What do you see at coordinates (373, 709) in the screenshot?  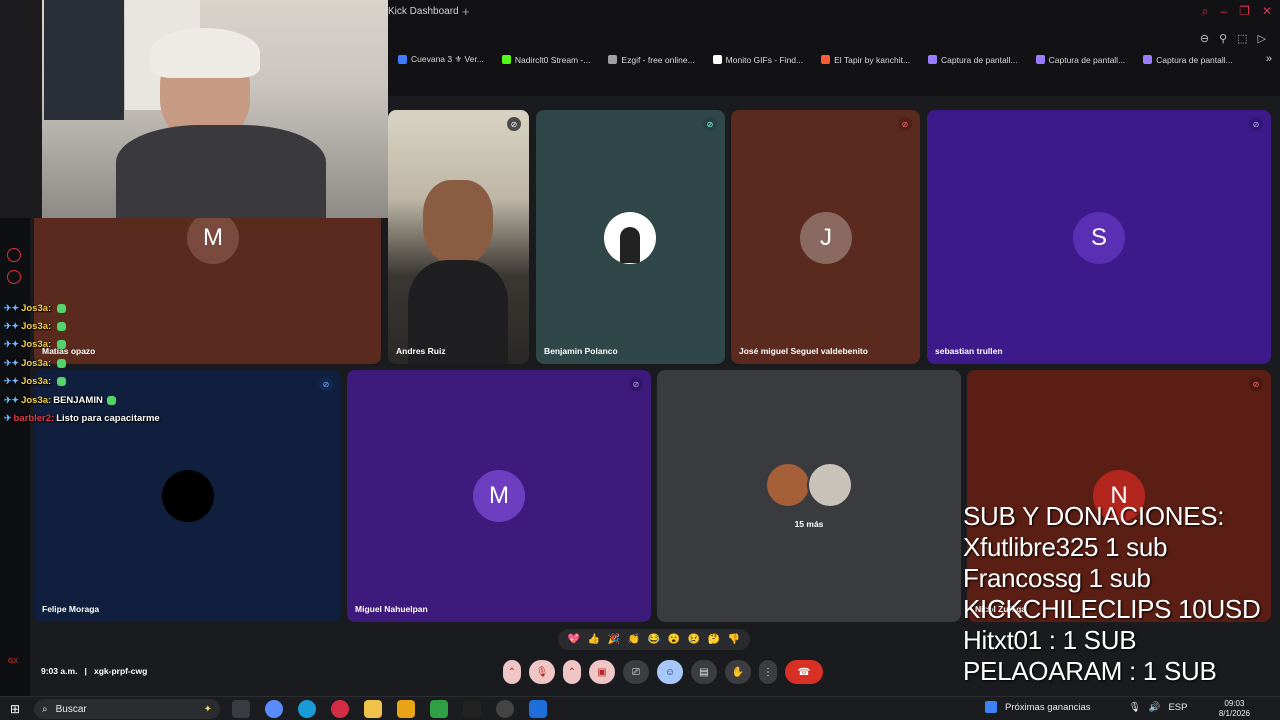 I see `file-explorer-icon` at bounding box center [373, 709].